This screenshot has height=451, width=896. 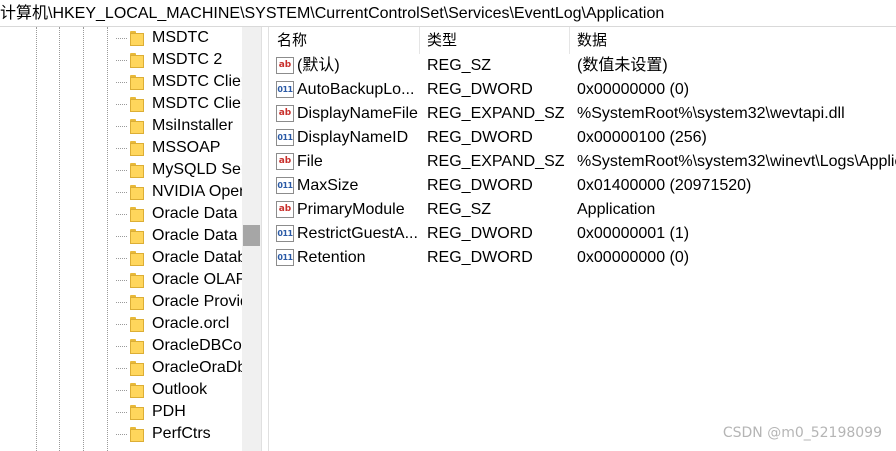 What do you see at coordinates (592, 40) in the screenshot?
I see `column-header-data-label: 数据` at bounding box center [592, 40].